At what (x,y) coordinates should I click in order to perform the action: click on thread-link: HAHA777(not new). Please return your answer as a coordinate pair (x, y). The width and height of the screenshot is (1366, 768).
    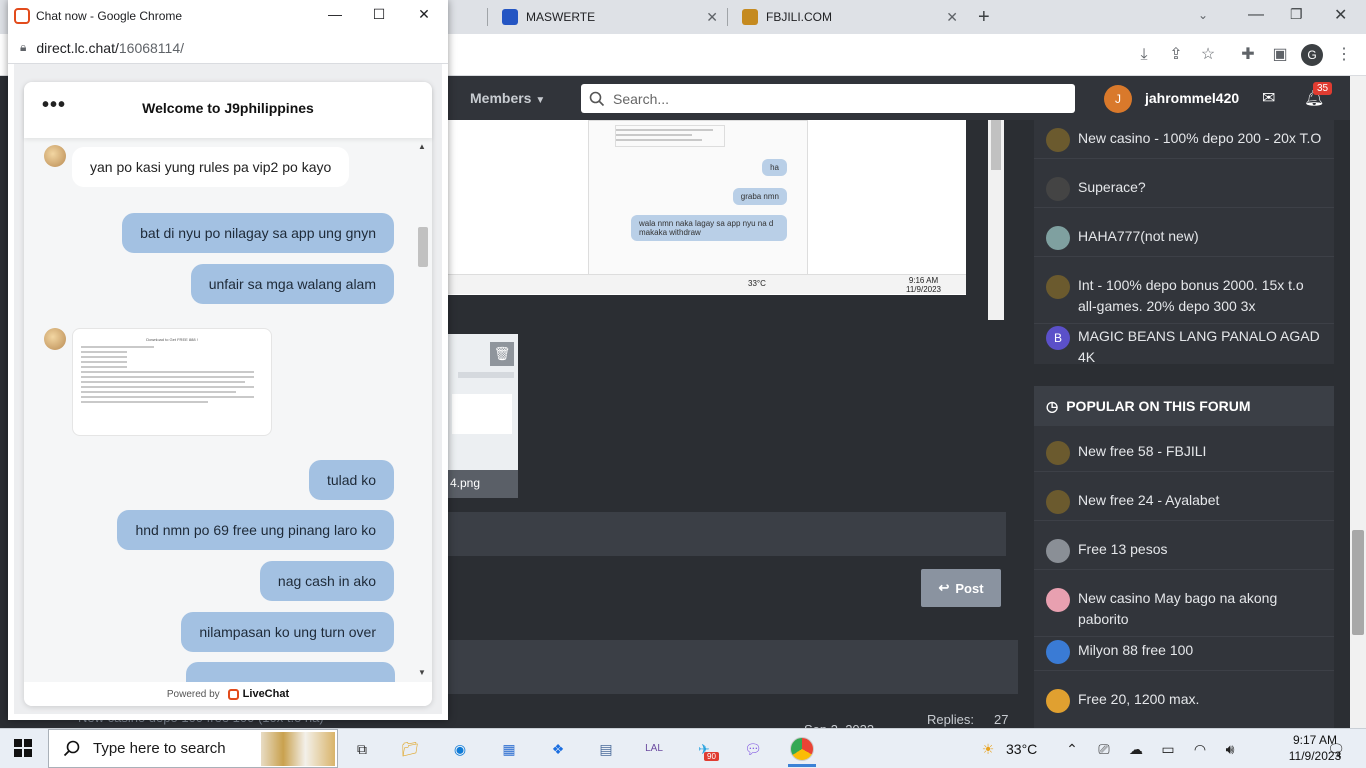
    Looking at the image, I should click on (1138, 238).